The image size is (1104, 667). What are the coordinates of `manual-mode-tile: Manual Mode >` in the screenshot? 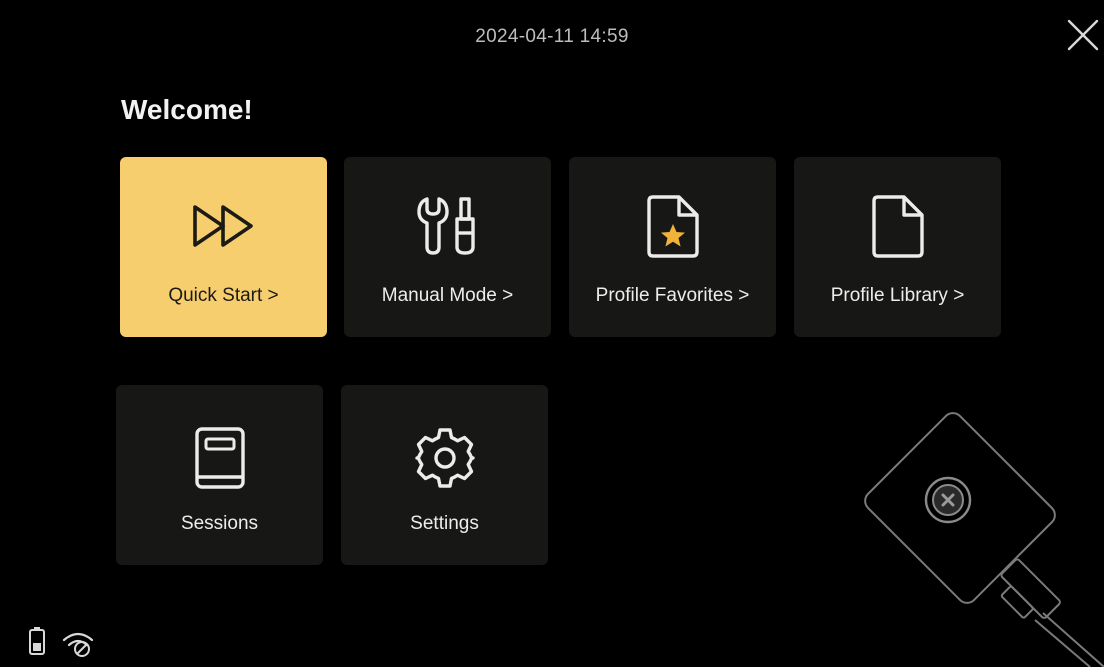 It's located at (447, 247).